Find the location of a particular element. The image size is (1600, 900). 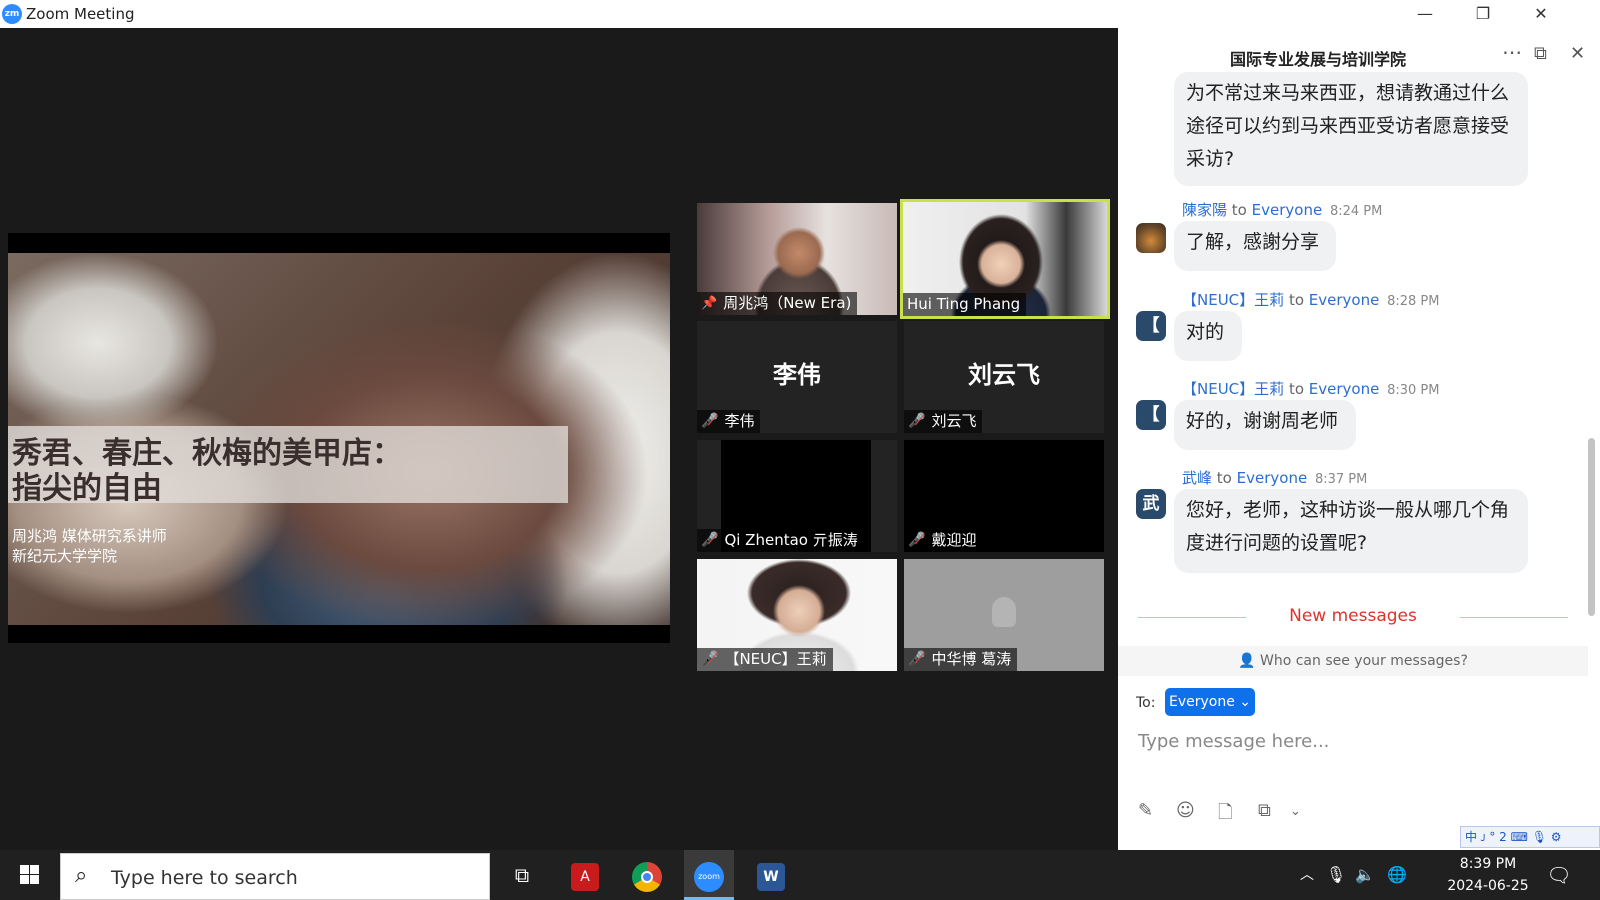

participant-name-tag: 📌 周兆鸿（New Era) is located at coordinates (777, 303).